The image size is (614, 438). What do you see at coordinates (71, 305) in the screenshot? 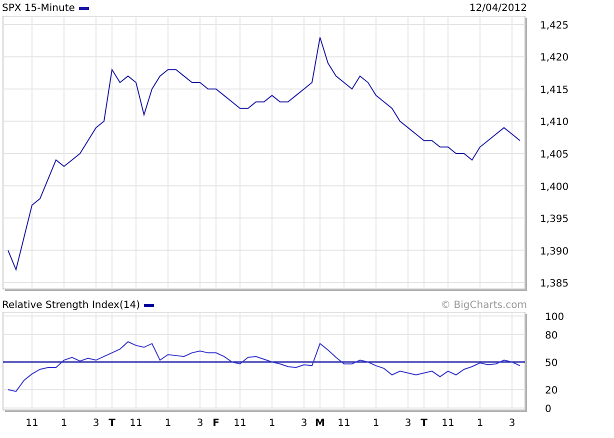
I see `indicator-title: Relative Strength Index(14)` at bounding box center [71, 305].